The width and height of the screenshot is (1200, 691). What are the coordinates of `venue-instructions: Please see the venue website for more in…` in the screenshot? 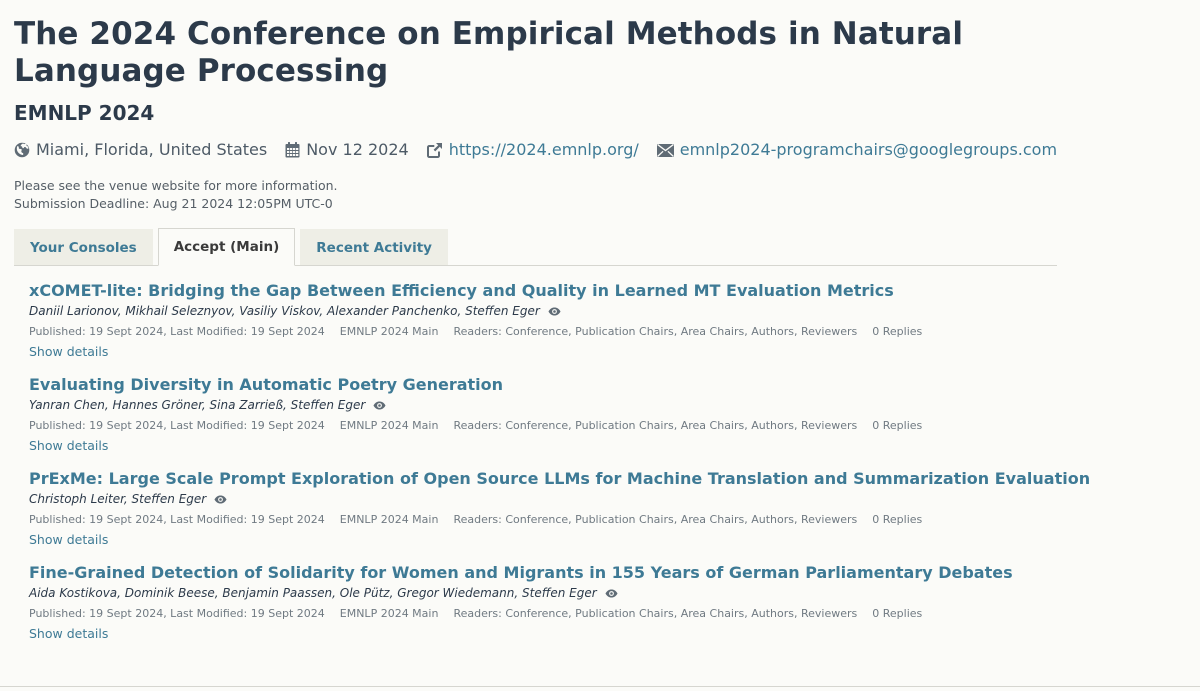 It's located at (535, 195).